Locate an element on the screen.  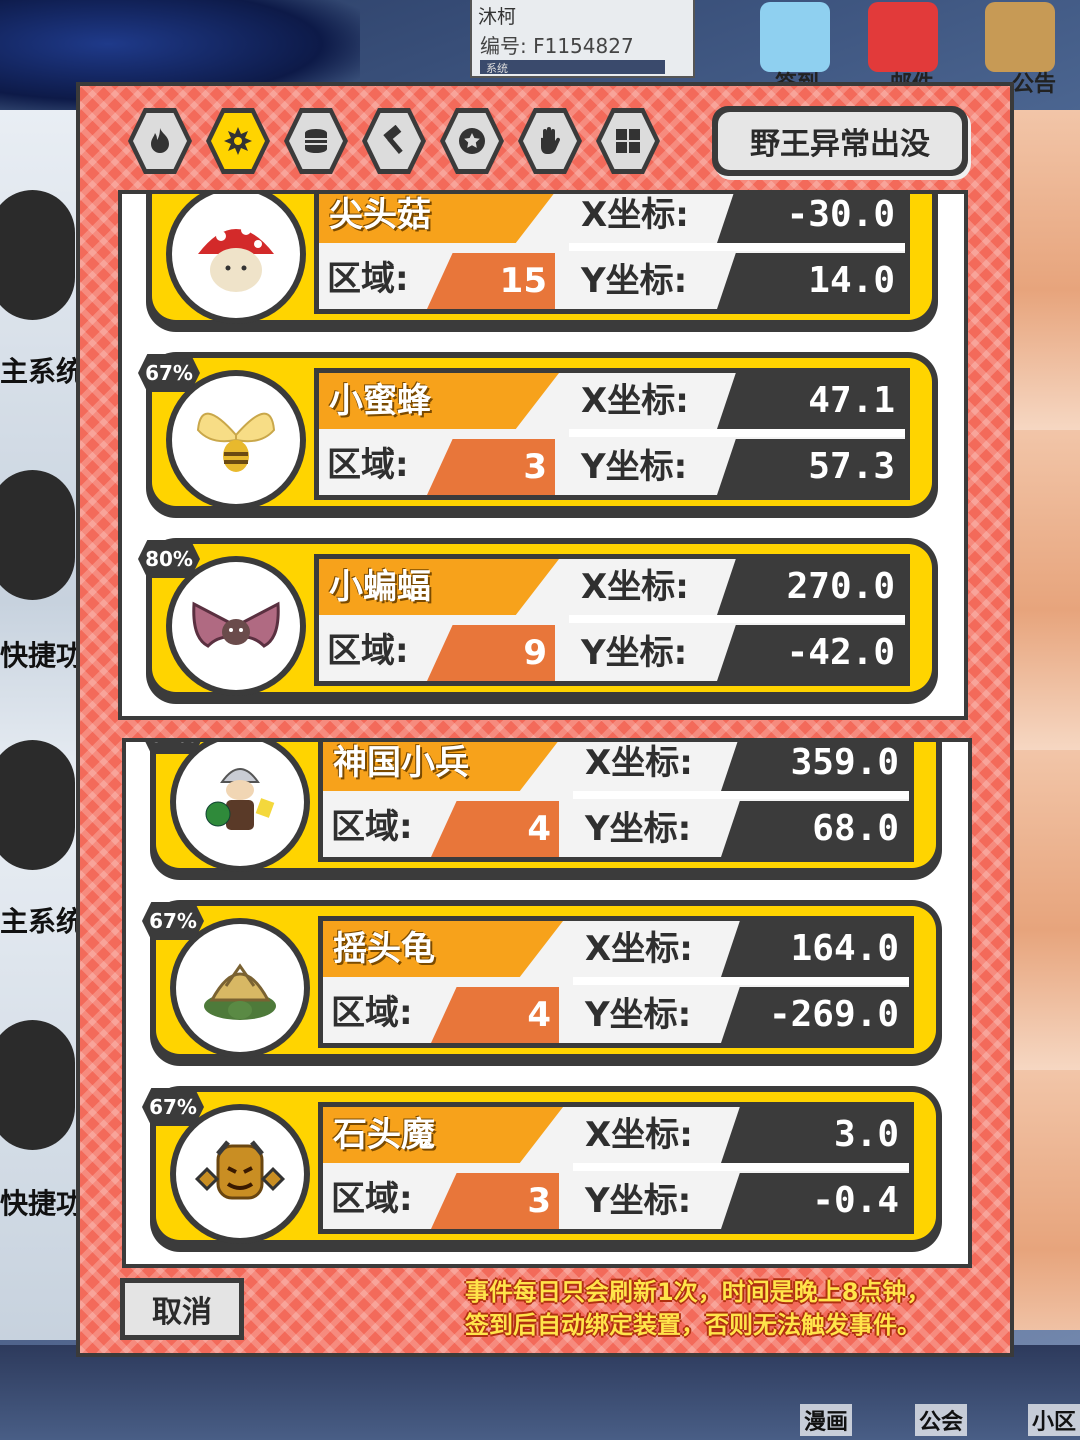
monster-card: 67% 石头魔 区域: 3 X坐标: 3.0 Y坐标: -0.4 is located at coordinates (542, 1169).